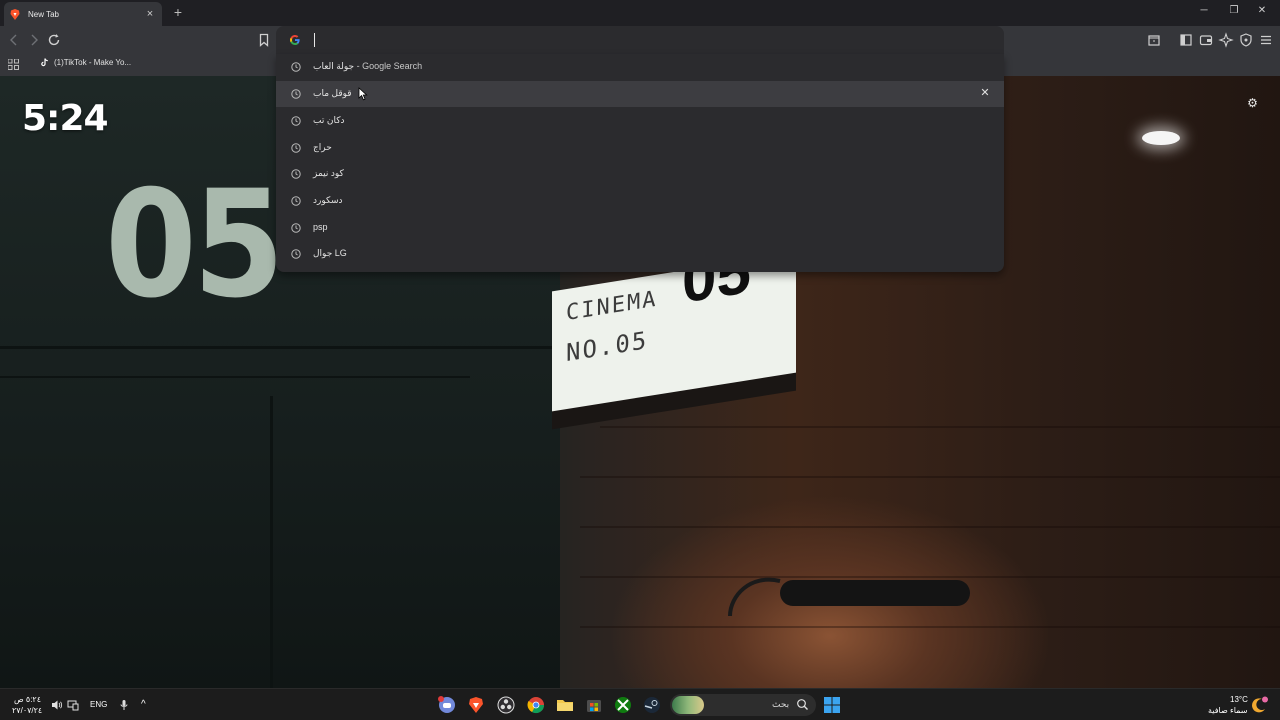 The height and width of the screenshot is (720, 1280). What do you see at coordinates (640, 174) in the screenshot?
I see `suggestion-item: كود نيمز` at bounding box center [640, 174].